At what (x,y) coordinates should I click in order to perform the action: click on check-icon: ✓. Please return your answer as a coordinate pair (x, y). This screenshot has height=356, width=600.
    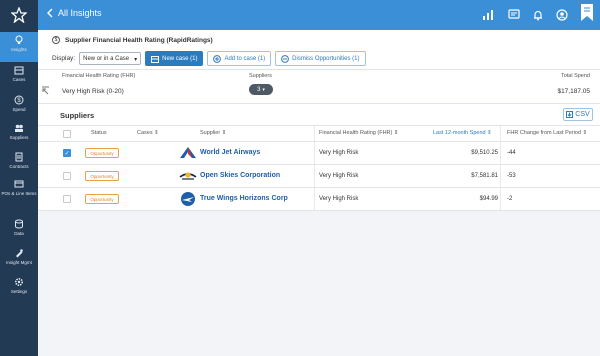
    Looking at the image, I should click on (67, 153).